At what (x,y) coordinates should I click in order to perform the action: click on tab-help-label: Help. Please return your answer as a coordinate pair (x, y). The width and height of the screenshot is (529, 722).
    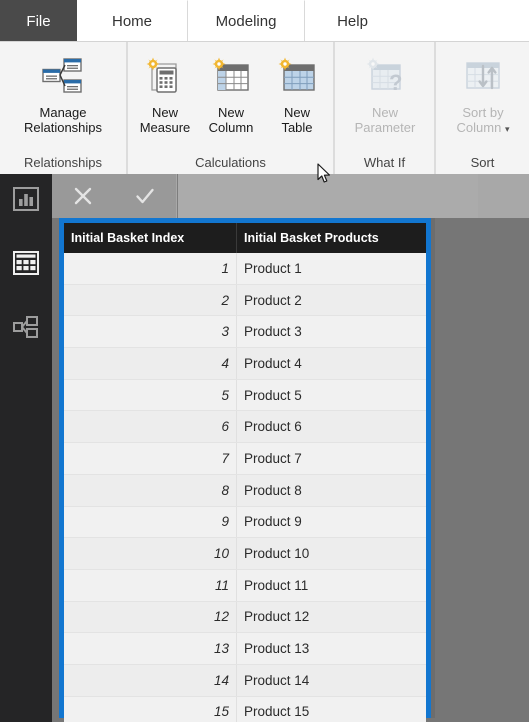
    Looking at the image, I should click on (352, 21).